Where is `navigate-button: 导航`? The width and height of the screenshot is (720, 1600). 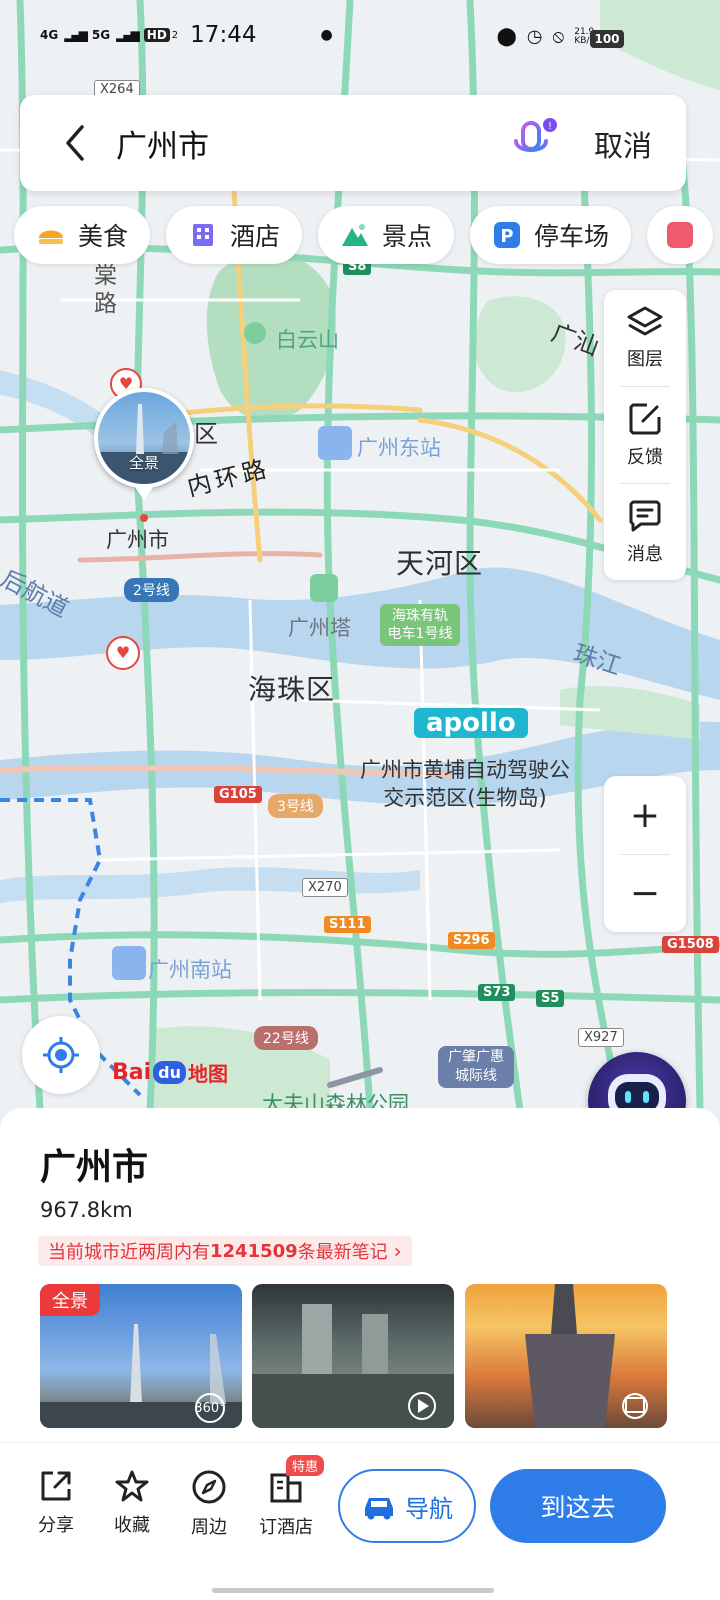
navigate-button: 导航 is located at coordinates (407, 1506).